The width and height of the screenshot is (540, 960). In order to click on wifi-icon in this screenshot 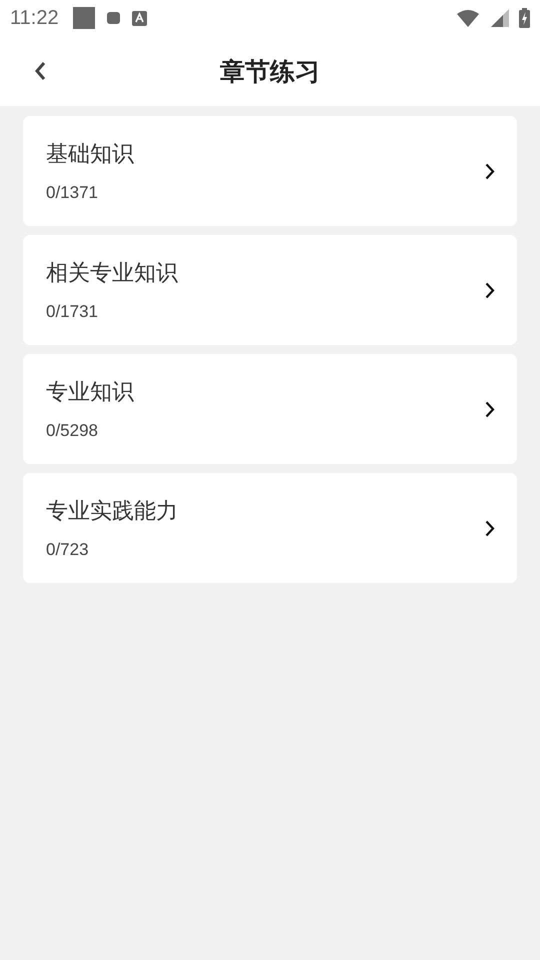, I will do `click(468, 18)`.